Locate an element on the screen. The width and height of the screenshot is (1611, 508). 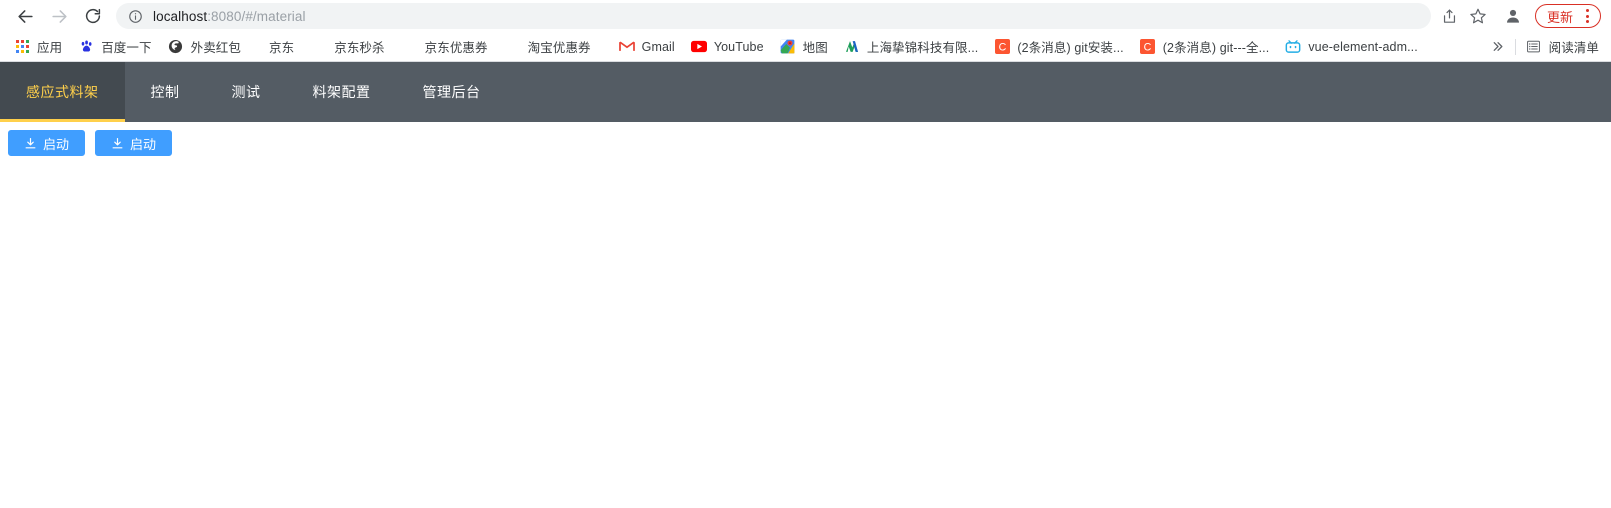
nav-item-guanli-houtai: 管理后台 is located at coordinates (452, 92).